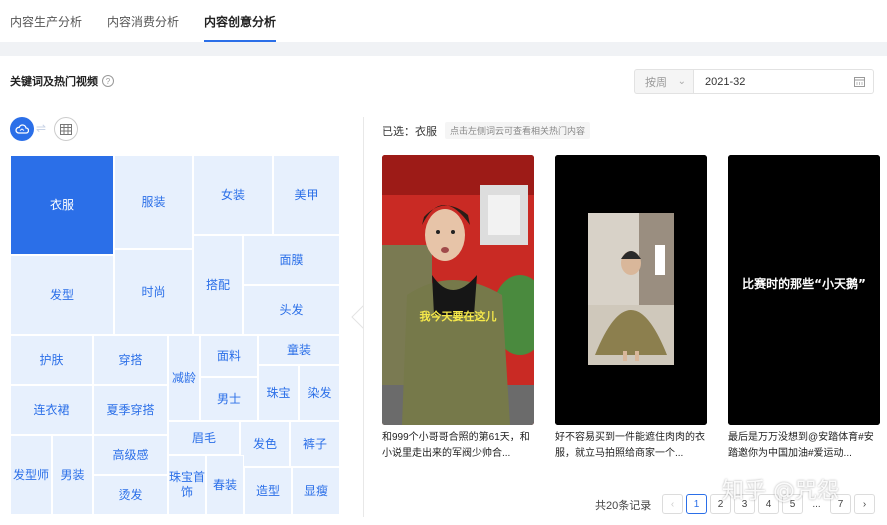  Describe the element at coordinates (780, 491) in the screenshot. I see `watermark: 知乎 @咒怨` at that location.